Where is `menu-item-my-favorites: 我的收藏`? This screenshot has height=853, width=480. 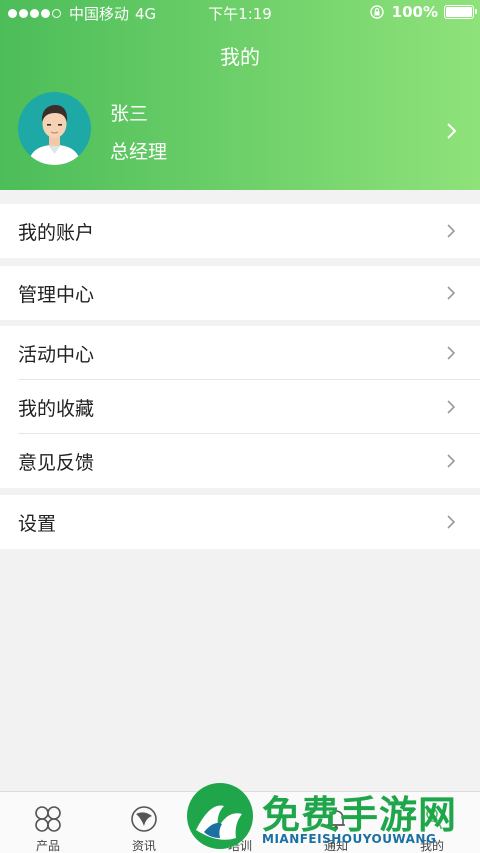
menu-item-my-favorites: 我的收藏 is located at coordinates (240, 407).